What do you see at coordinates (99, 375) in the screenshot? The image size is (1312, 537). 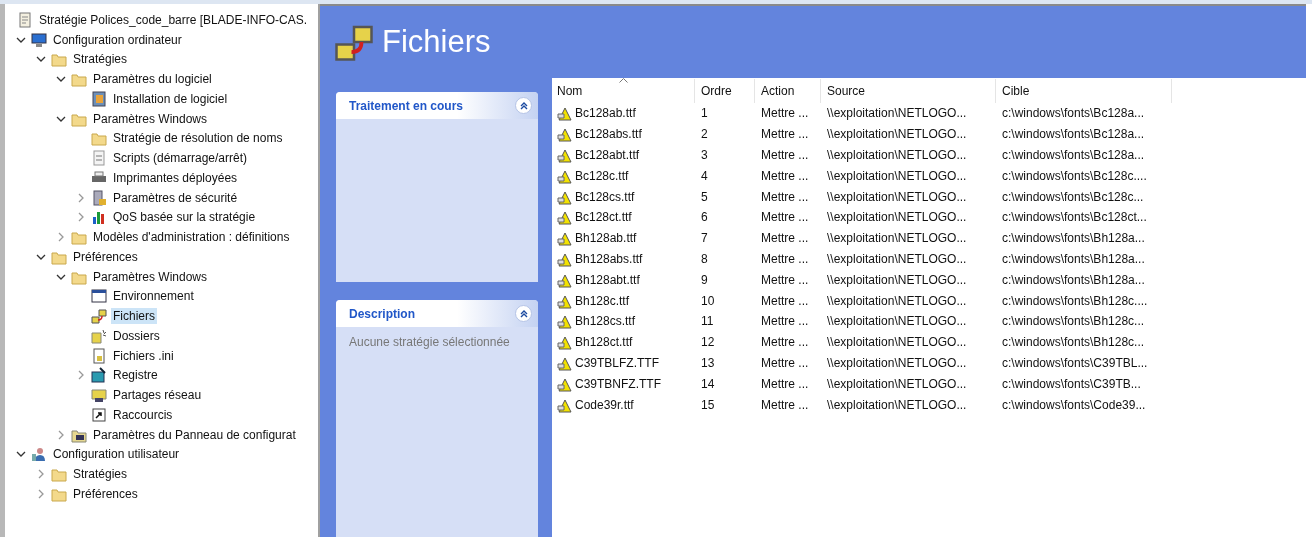 I see `registry-icon` at bounding box center [99, 375].